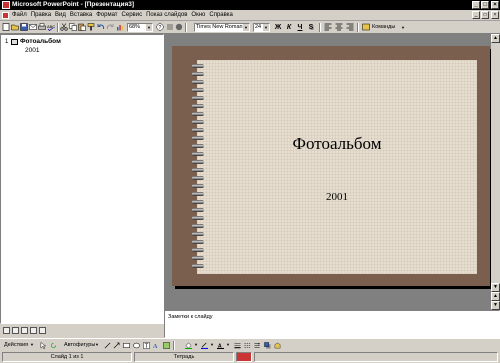 The width and height of the screenshot is (500, 363). Describe the element at coordinates (257, 345) in the screenshot. I see `arrow-style-icon` at that location.